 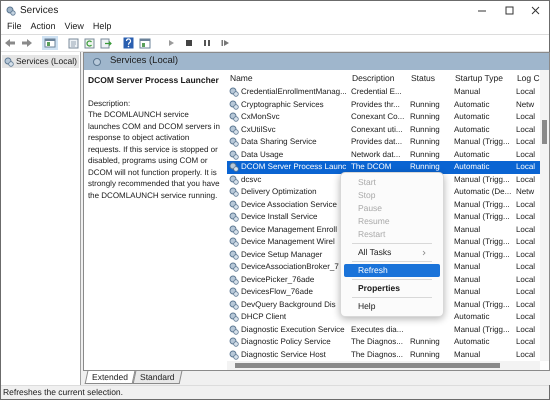 What do you see at coordinates (73, 43) in the screenshot?
I see `document-icon` at bounding box center [73, 43].